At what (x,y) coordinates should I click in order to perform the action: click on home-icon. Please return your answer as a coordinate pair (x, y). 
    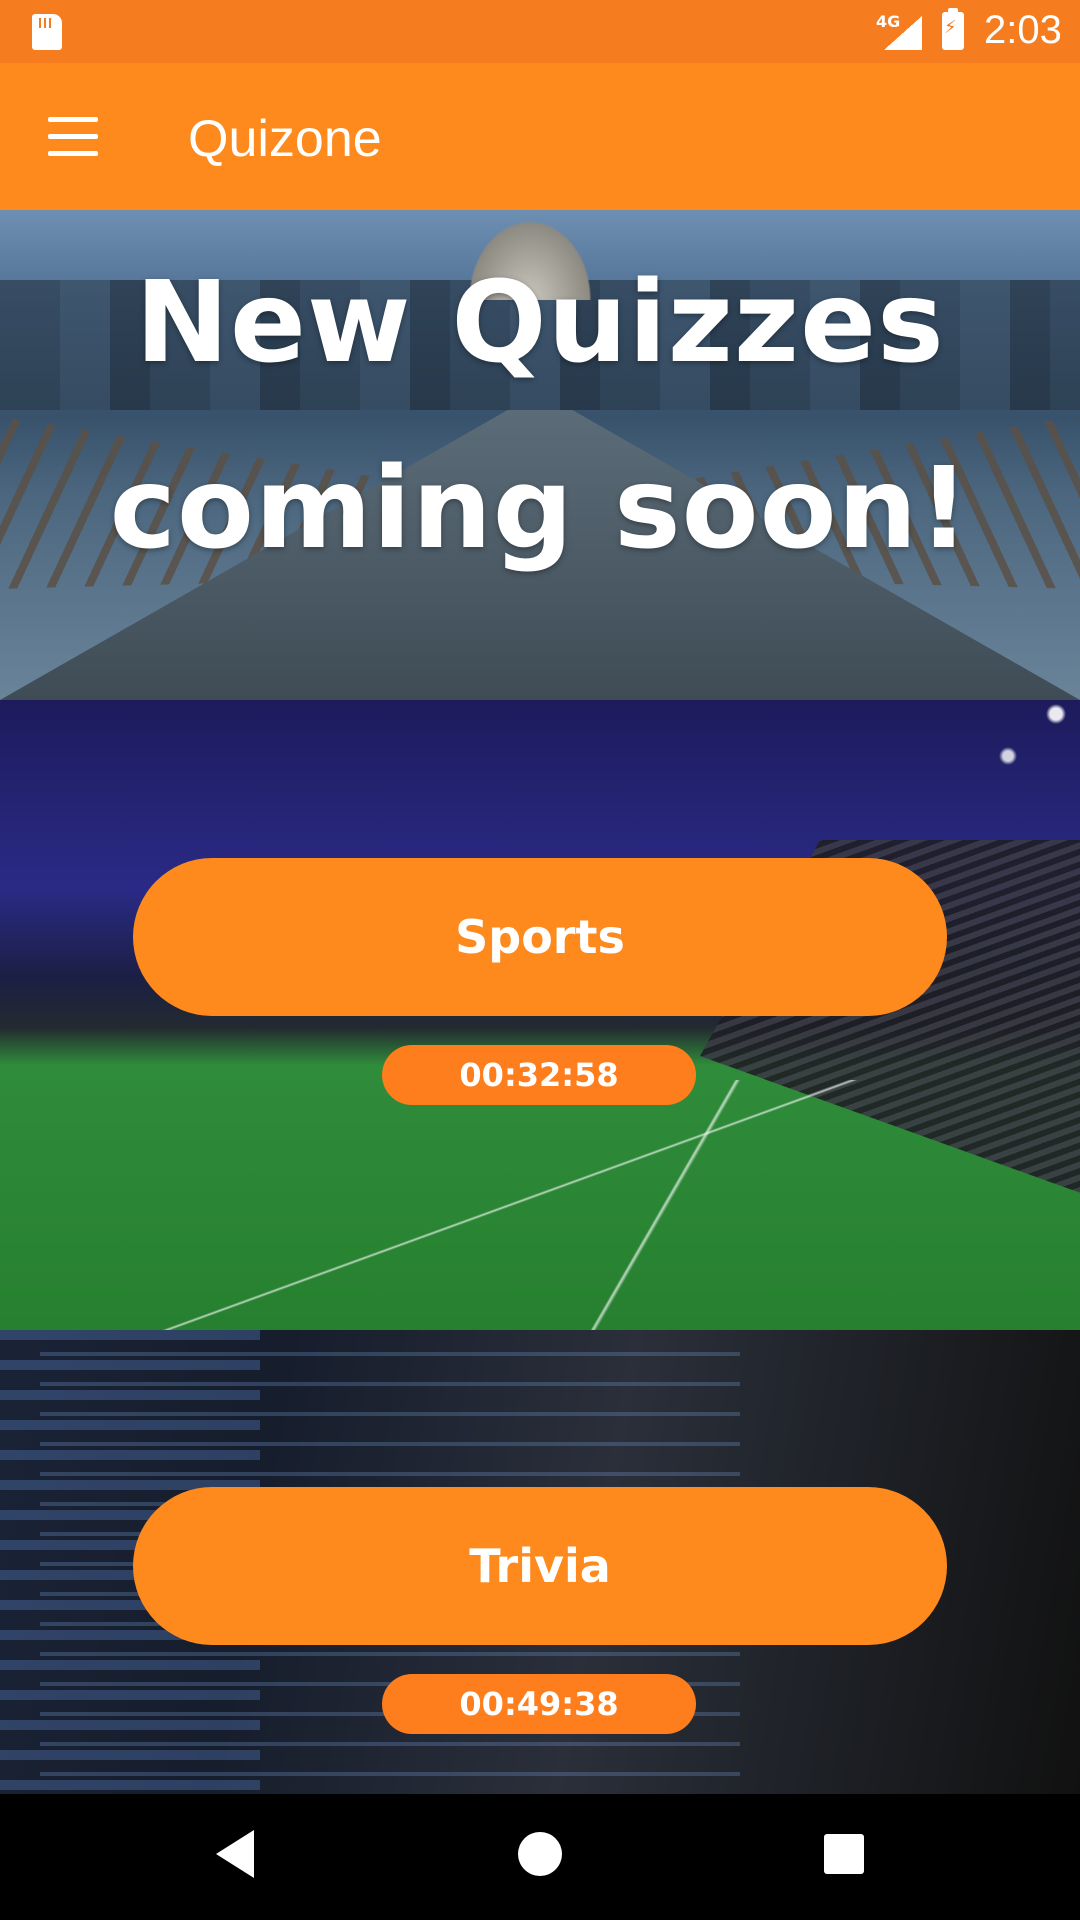
    Looking at the image, I should click on (540, 1854).